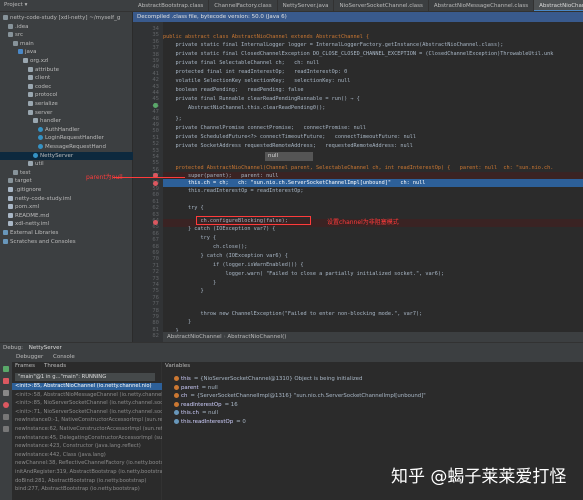 The image size is (583, 500). Describe the element at coordinates (155, 265) in the screenshot. I see `line-number: 71` at that location.